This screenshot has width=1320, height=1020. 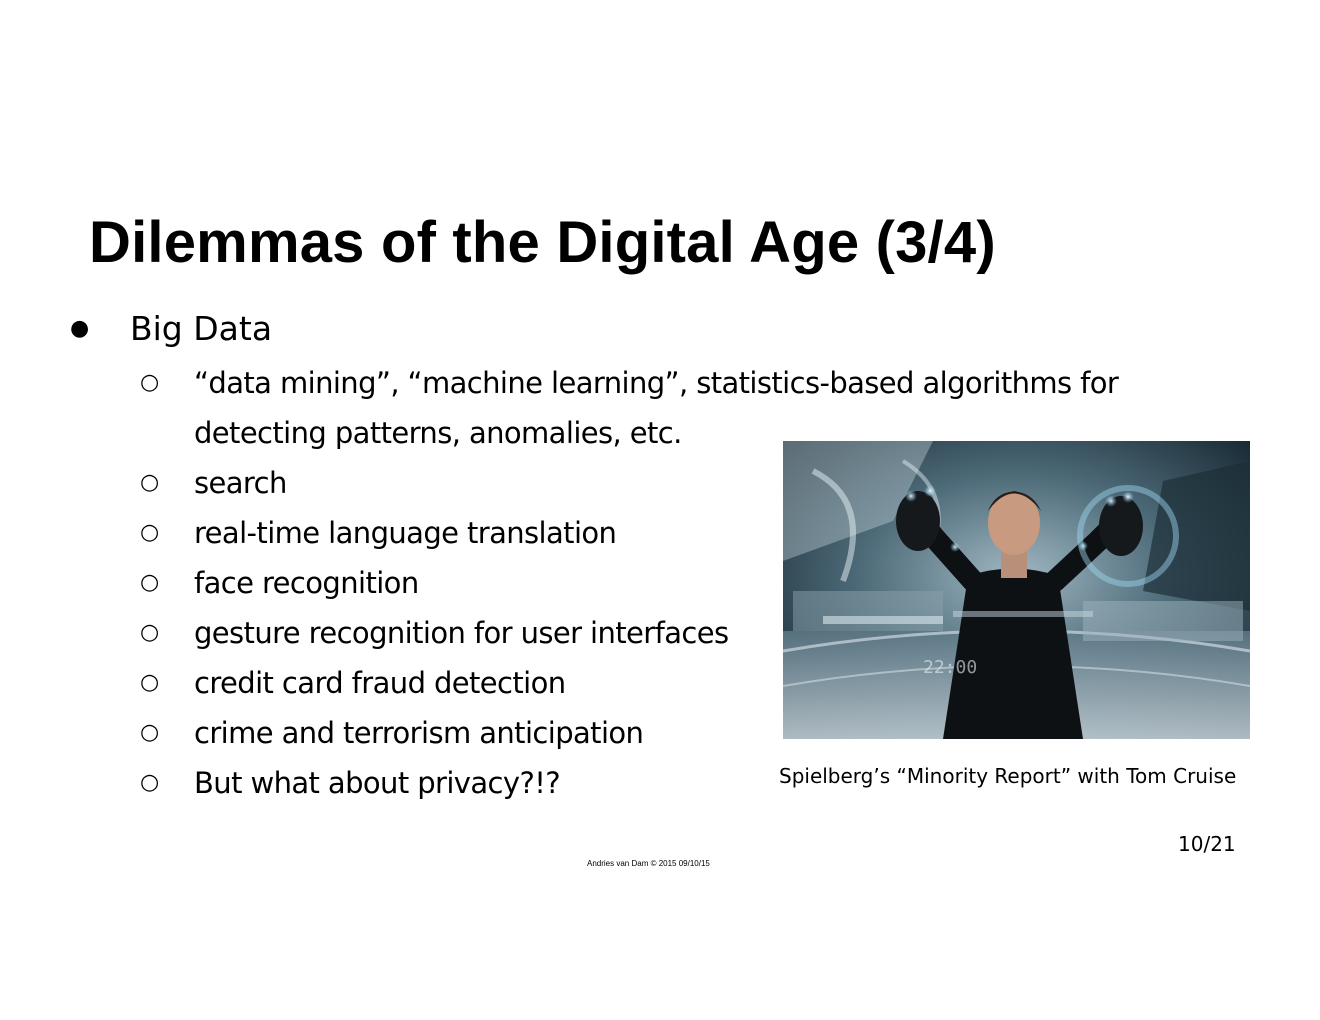 I want to click on footer-credit: Andries van Dam © 2015 09/10/15, so click(x=648, y=863).